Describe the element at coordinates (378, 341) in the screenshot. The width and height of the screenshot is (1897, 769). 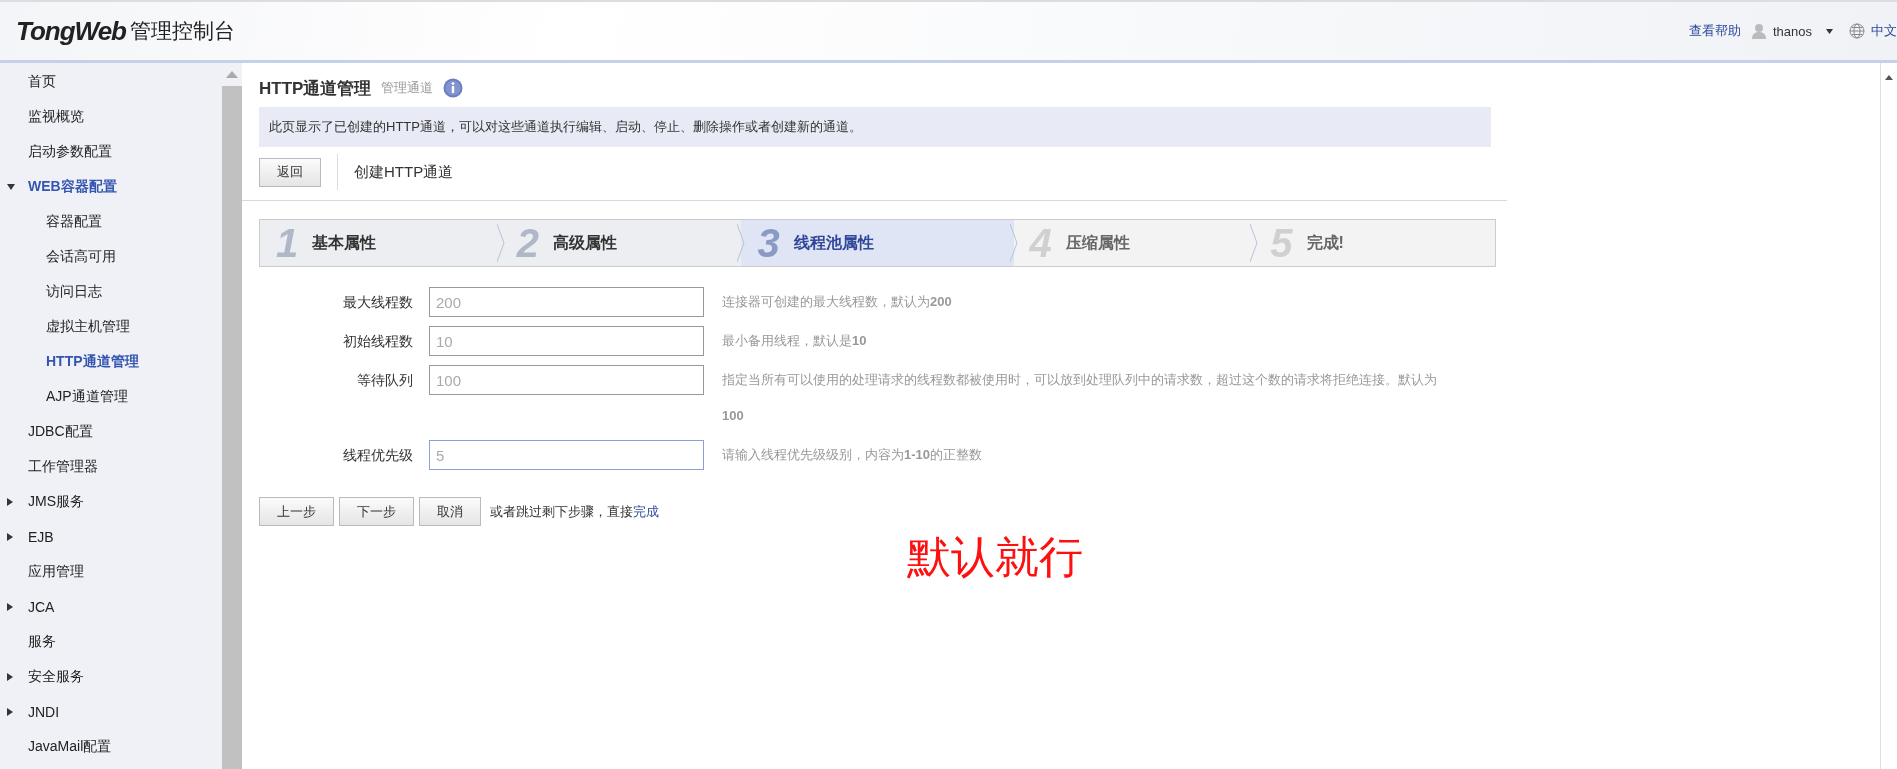
I see `field-label: 初始线程数` at that location.